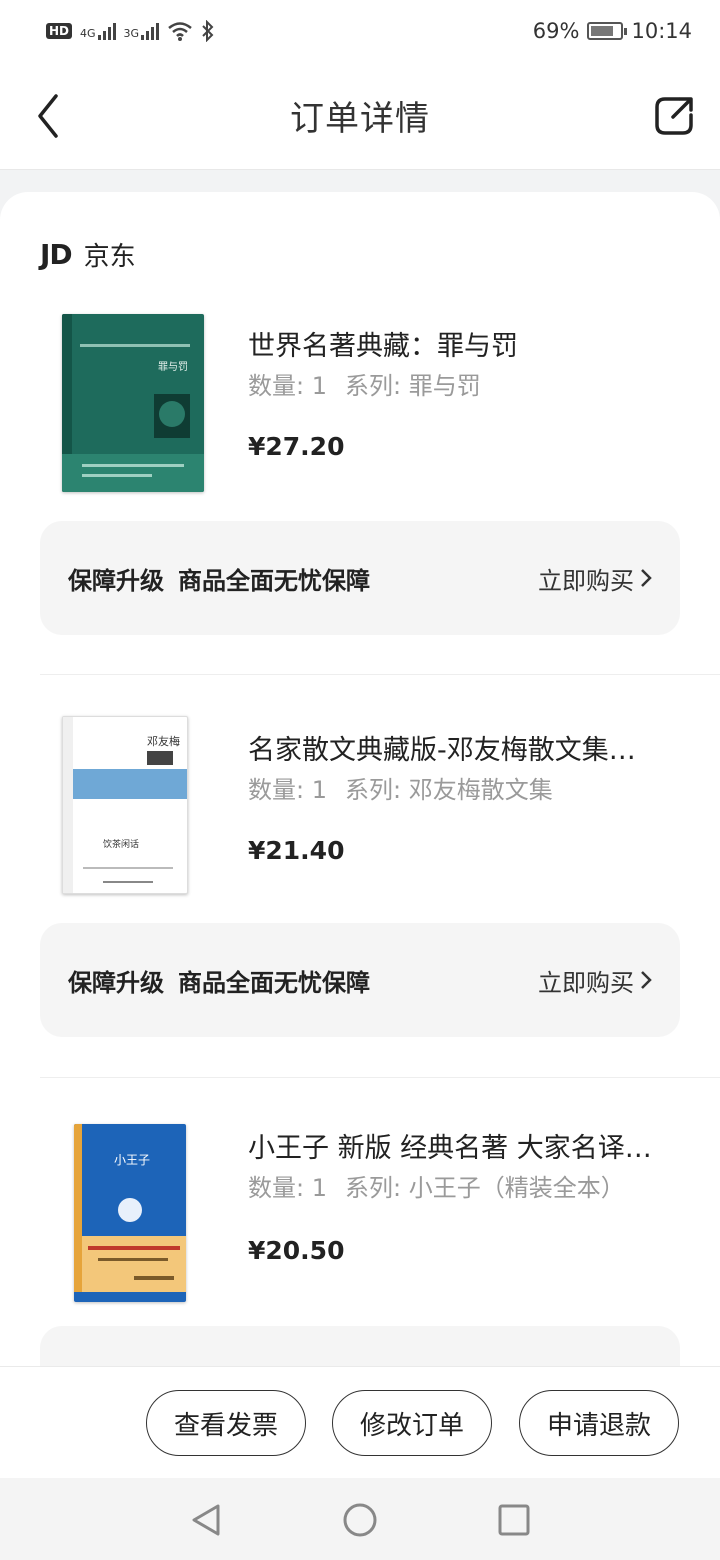 This screenshot has height=1560, width=720. What do you see at coordinates (296, 850) in the screenshot?
I see `item-price: ¥21.40` at bounding box center [296, 850].